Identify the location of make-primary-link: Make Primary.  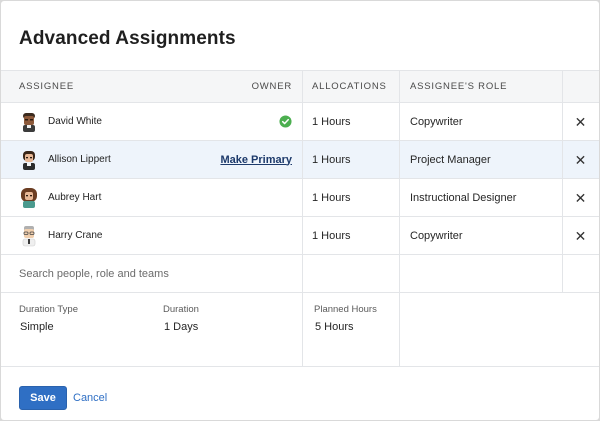
(256, 160).